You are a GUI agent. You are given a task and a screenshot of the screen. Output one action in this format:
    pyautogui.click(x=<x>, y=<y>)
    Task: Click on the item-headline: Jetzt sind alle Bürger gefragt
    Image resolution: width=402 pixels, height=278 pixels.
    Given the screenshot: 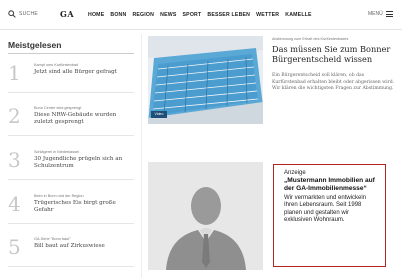 What is the action you would take?
    pyautogui.click(x=84, y=72)
    